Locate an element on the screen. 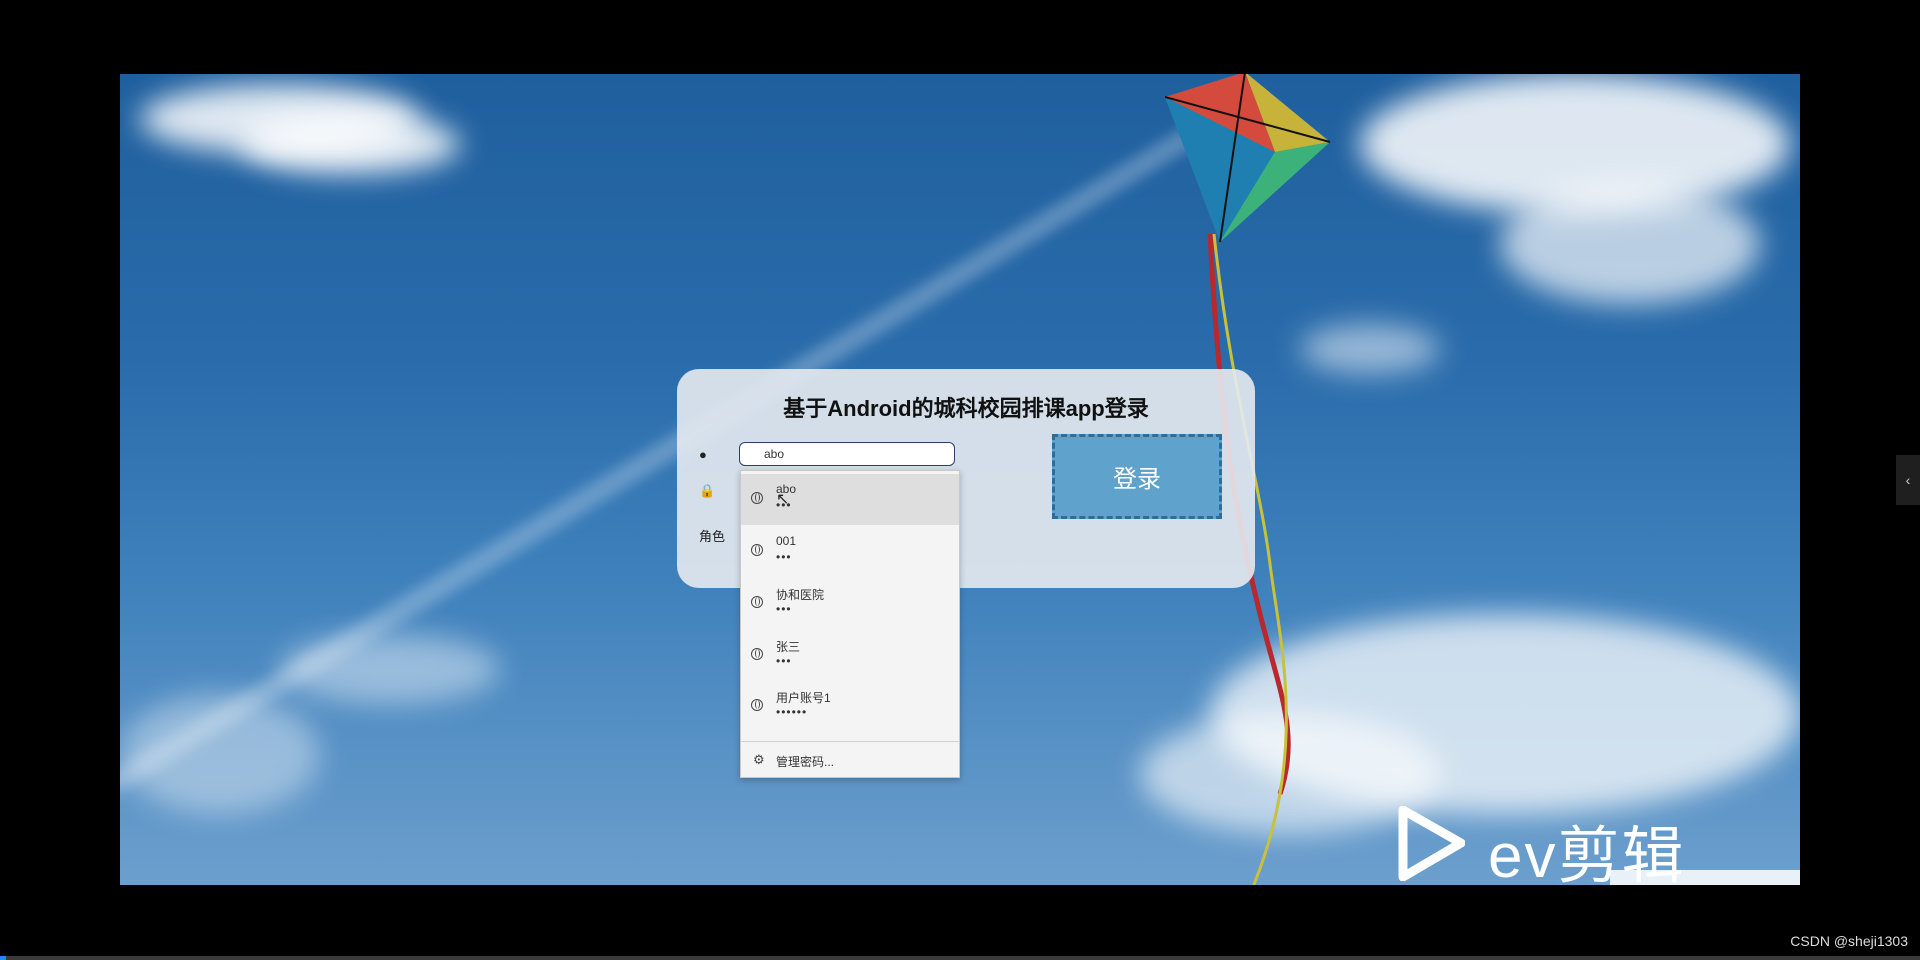  video-progress-fill is located at coordinates (3, 958).